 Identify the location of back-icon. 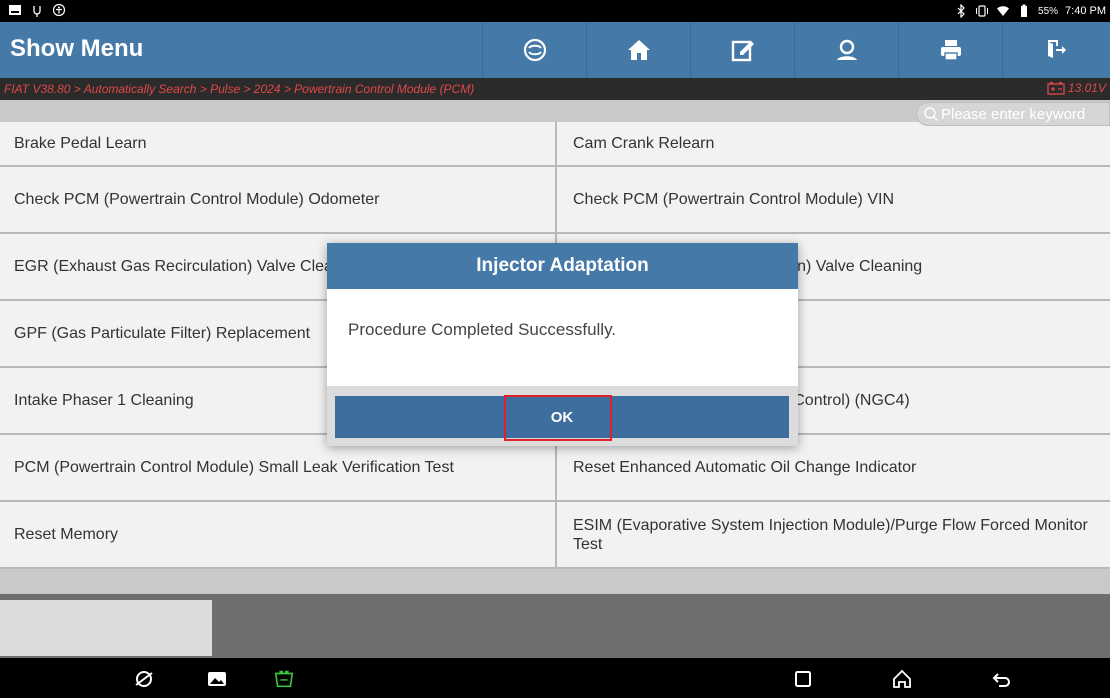
(1001, 680).